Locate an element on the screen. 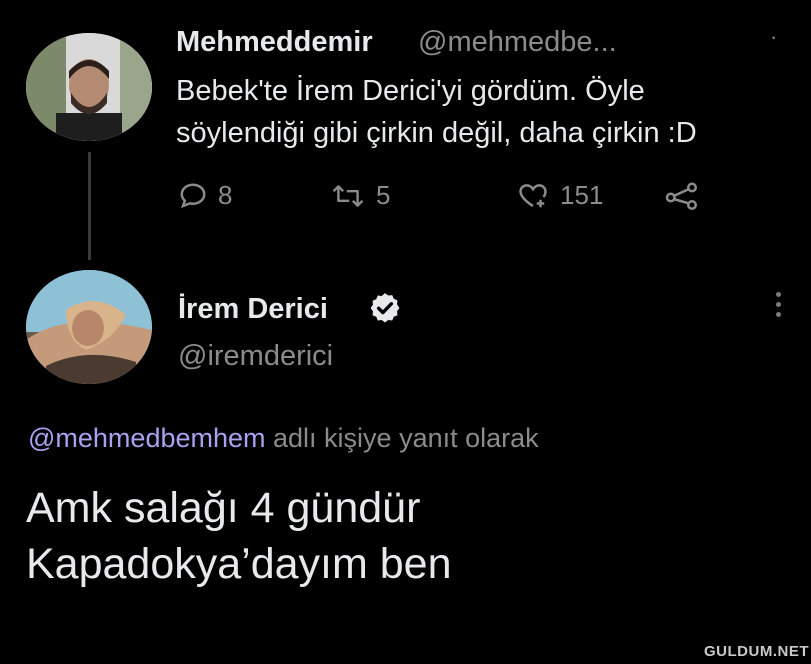 The width and height of the screenshot is (811, 664). like-count: 151 is located at coordinates (582, 195).